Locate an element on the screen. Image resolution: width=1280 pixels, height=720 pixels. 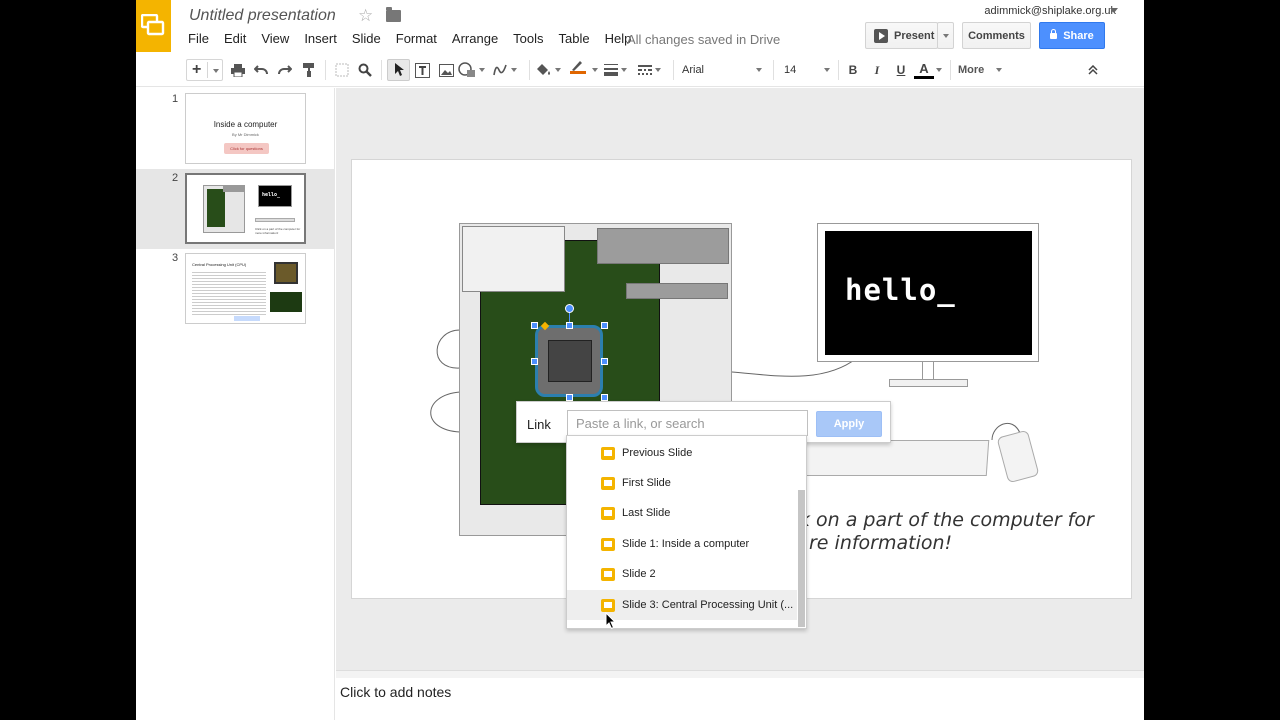
rotate-handle is located at coordinates (569, 308).